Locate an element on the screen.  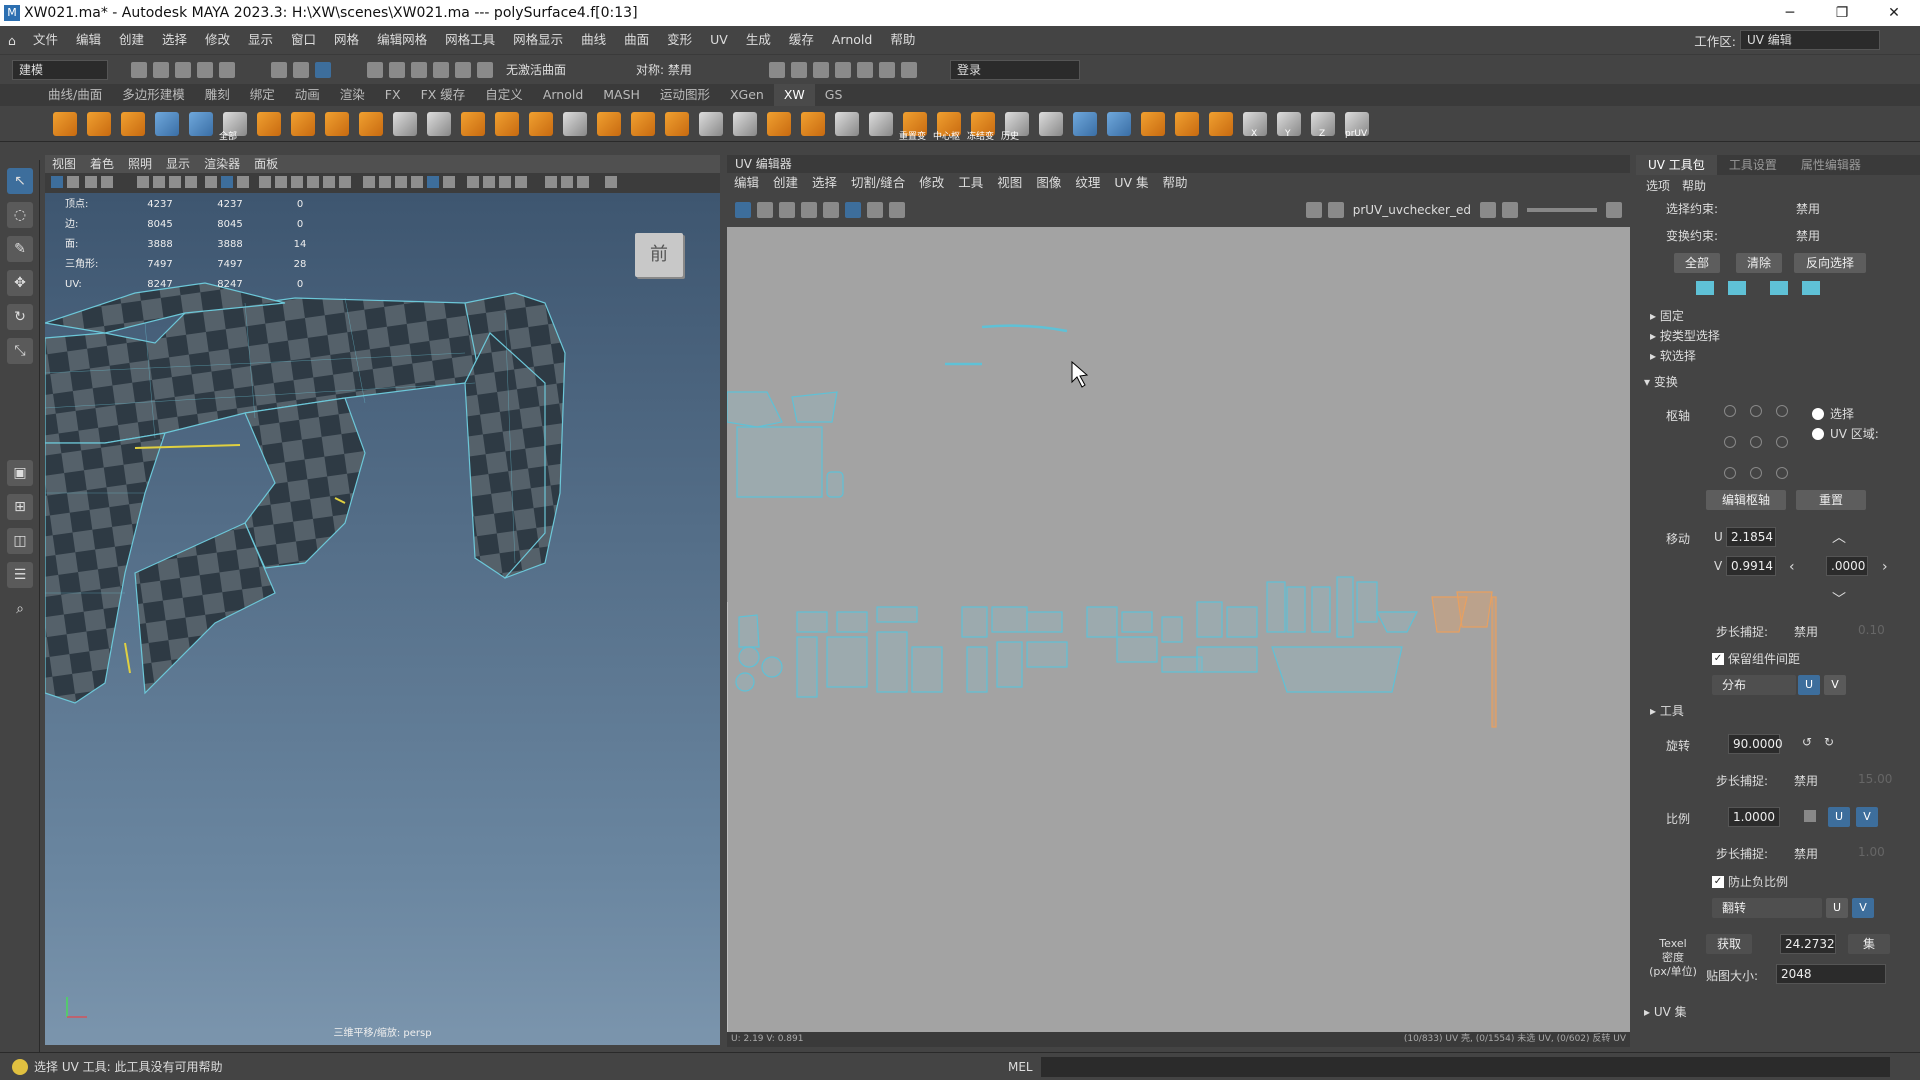
shelf-tab-curves: 曲线/曲面 is located at coordinates (75, 95).